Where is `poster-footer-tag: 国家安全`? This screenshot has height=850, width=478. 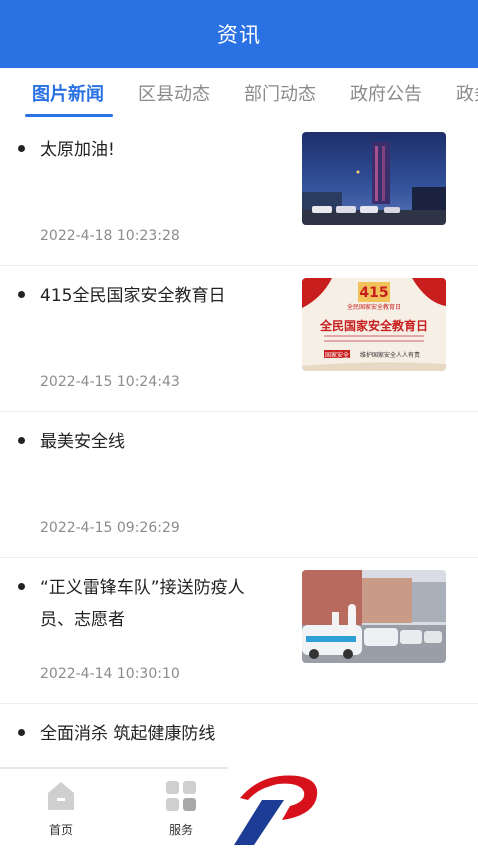
poster-footer-tag: 国家安全 is located at coordinates (337, 355).